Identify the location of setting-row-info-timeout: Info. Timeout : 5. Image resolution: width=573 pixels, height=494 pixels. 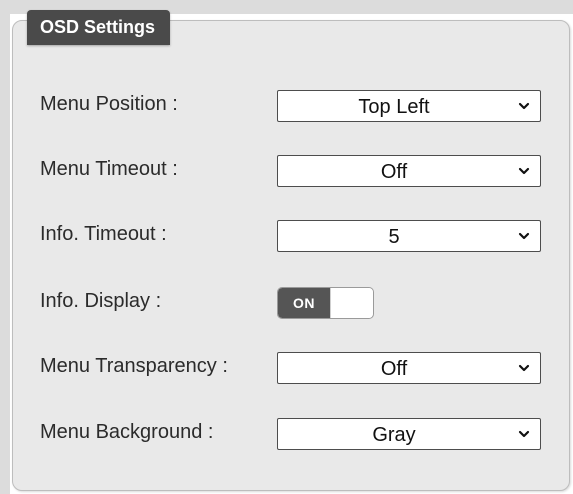
(286, 237).